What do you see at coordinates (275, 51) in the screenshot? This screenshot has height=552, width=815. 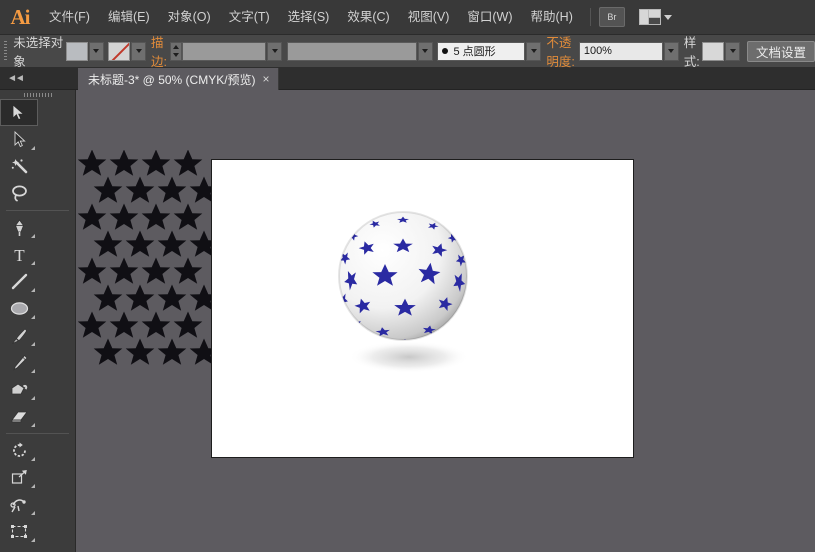 I see `stroke-weight-dropdown-button` at bounding box center [275, 51].